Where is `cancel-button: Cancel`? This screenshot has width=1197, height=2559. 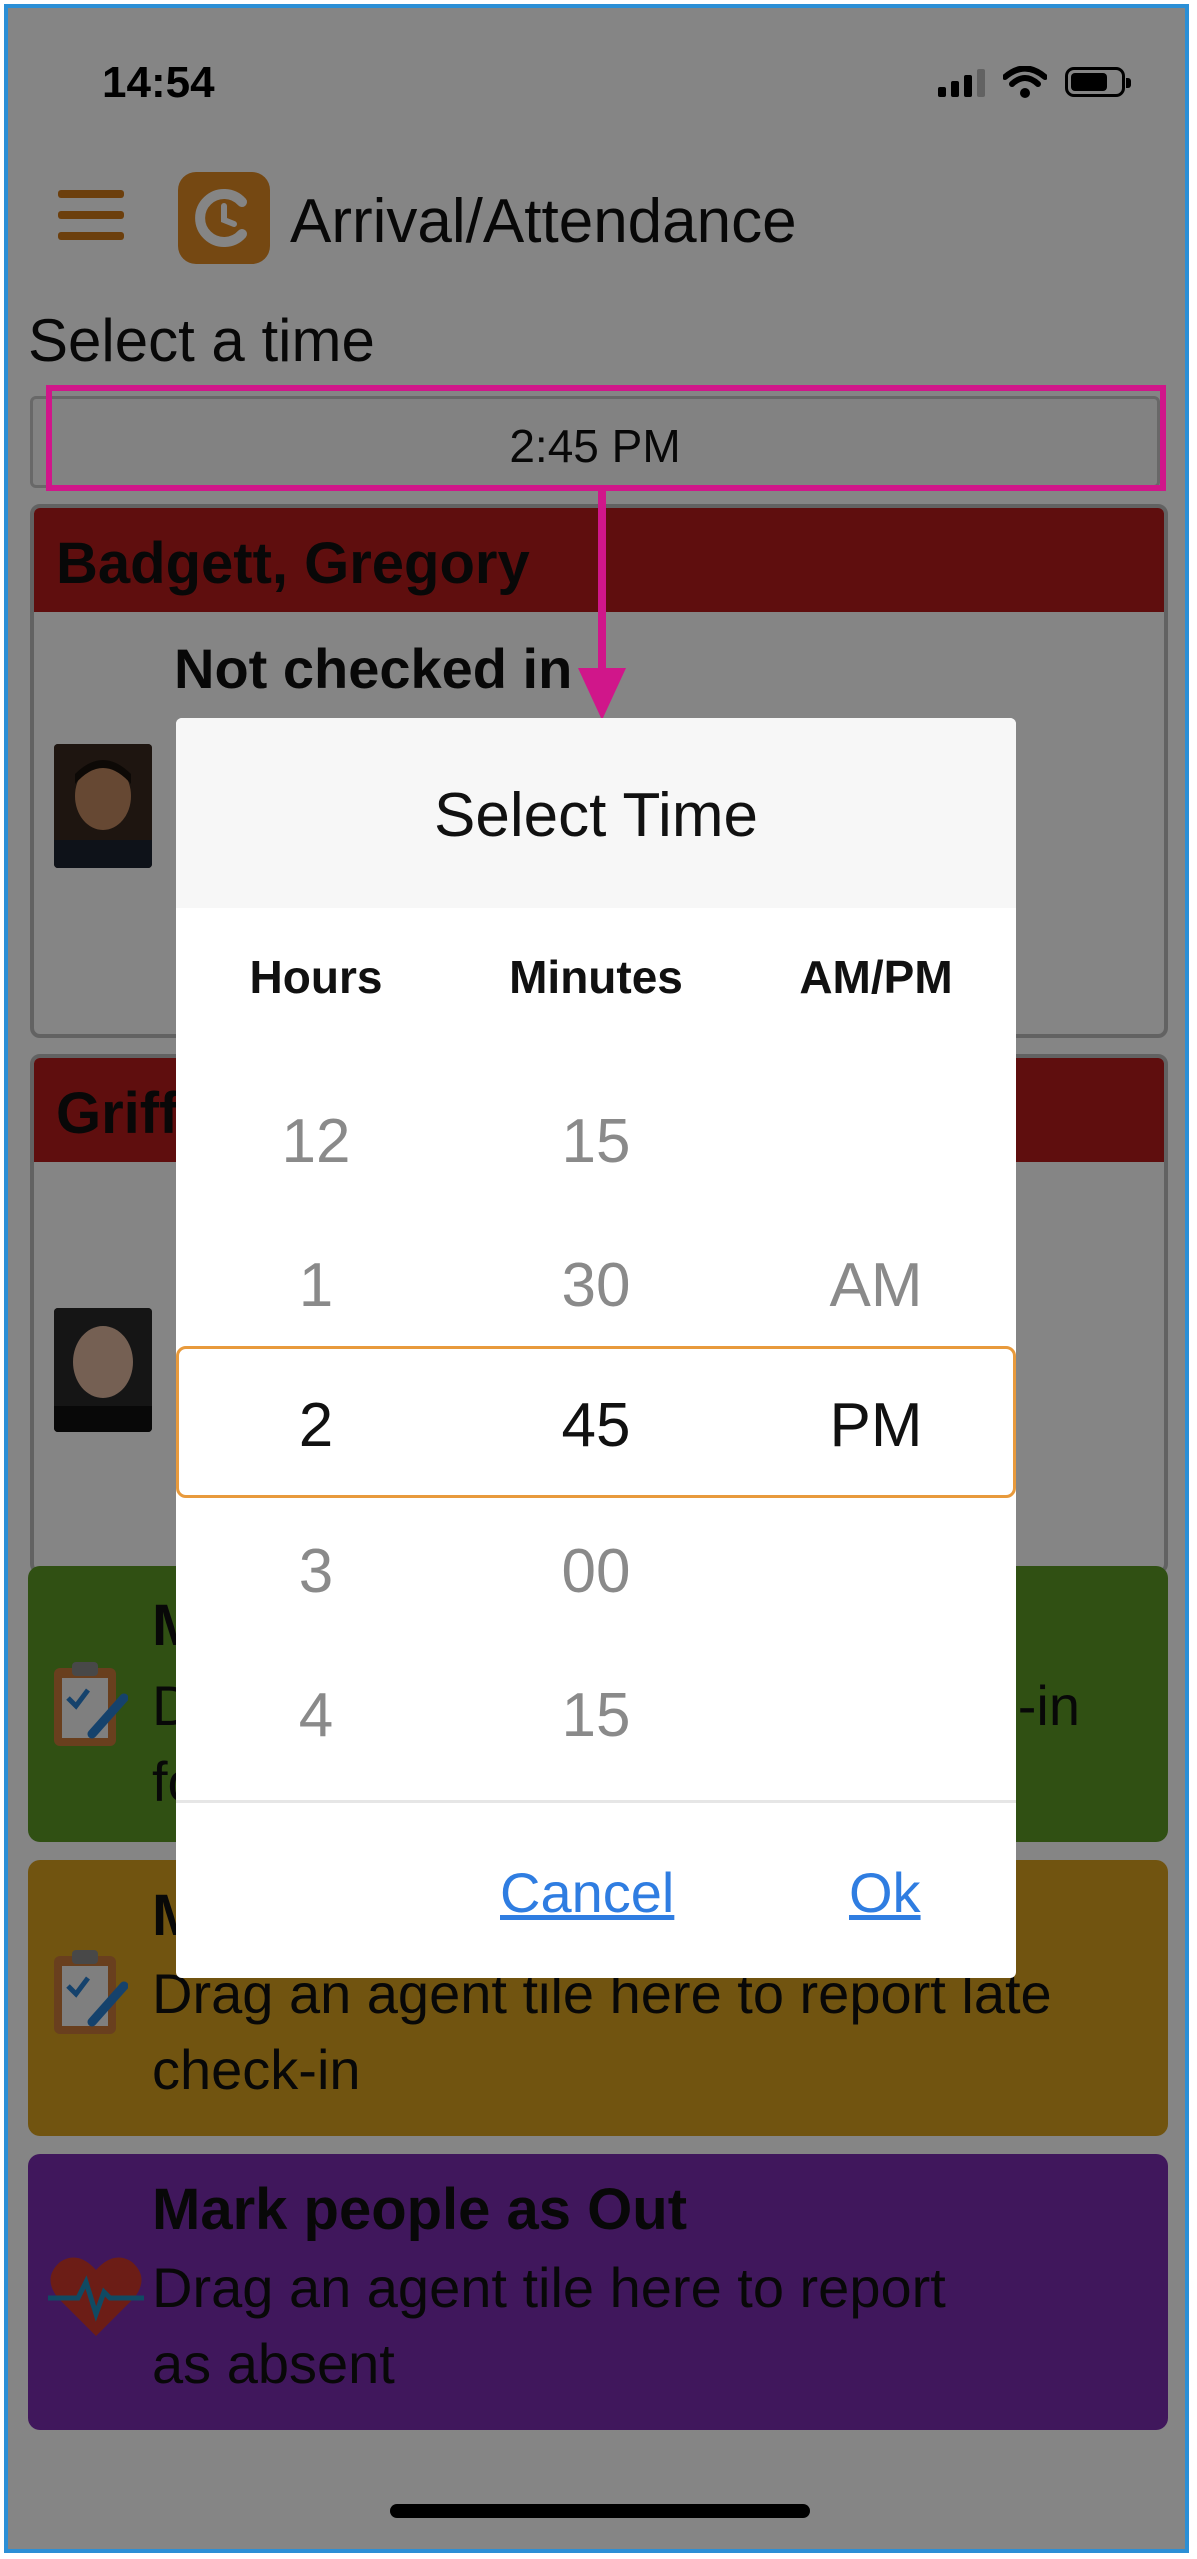 cancel-button: Cancel is located at coordinates (587, 1892).